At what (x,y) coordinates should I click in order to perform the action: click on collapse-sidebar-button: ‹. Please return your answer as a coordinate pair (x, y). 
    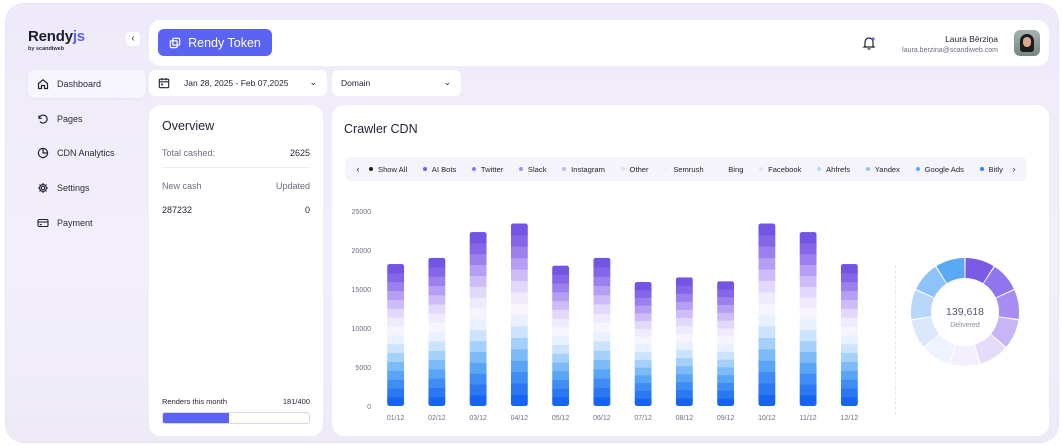
    Looking at the image, I should click on (133, 39).